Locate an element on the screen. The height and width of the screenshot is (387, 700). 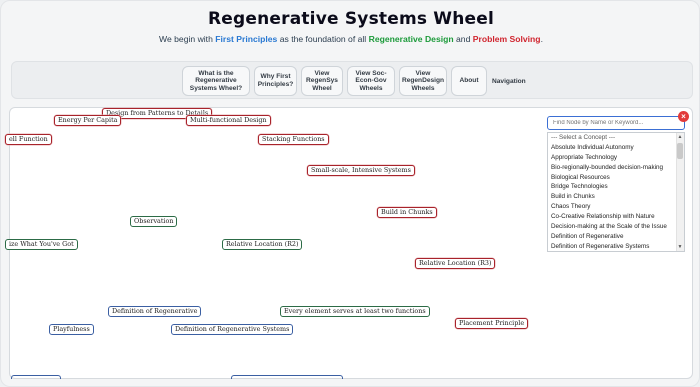
nav-view-soc-econ-gov-button: View Soc-Econ-Gov Wheels is located at coordinates (371, 81).